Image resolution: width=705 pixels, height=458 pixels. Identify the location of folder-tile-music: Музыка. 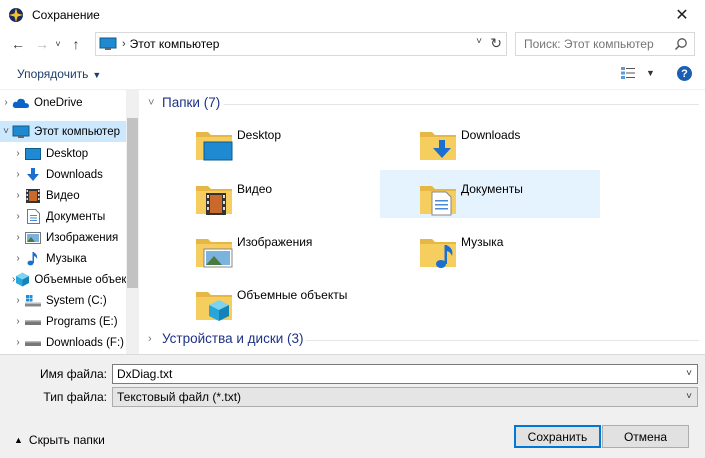
(514, 251).